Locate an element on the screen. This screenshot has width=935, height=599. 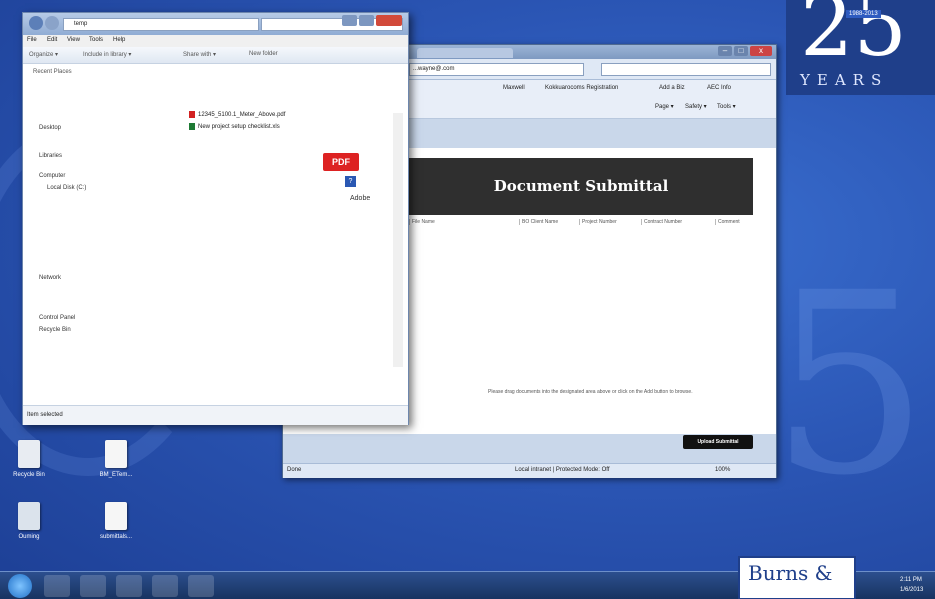
taskbar-app-icon is located at coordinates (129, 586).